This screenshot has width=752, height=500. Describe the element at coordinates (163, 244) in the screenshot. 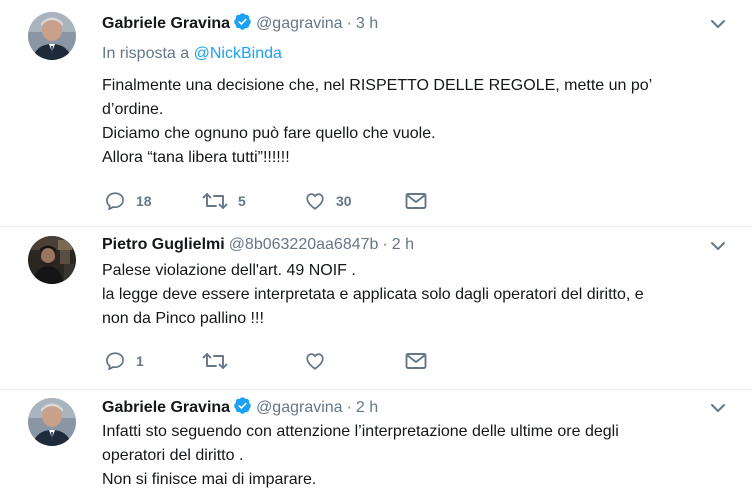

I see `author-name: Pietro Guglielmi` at that location.